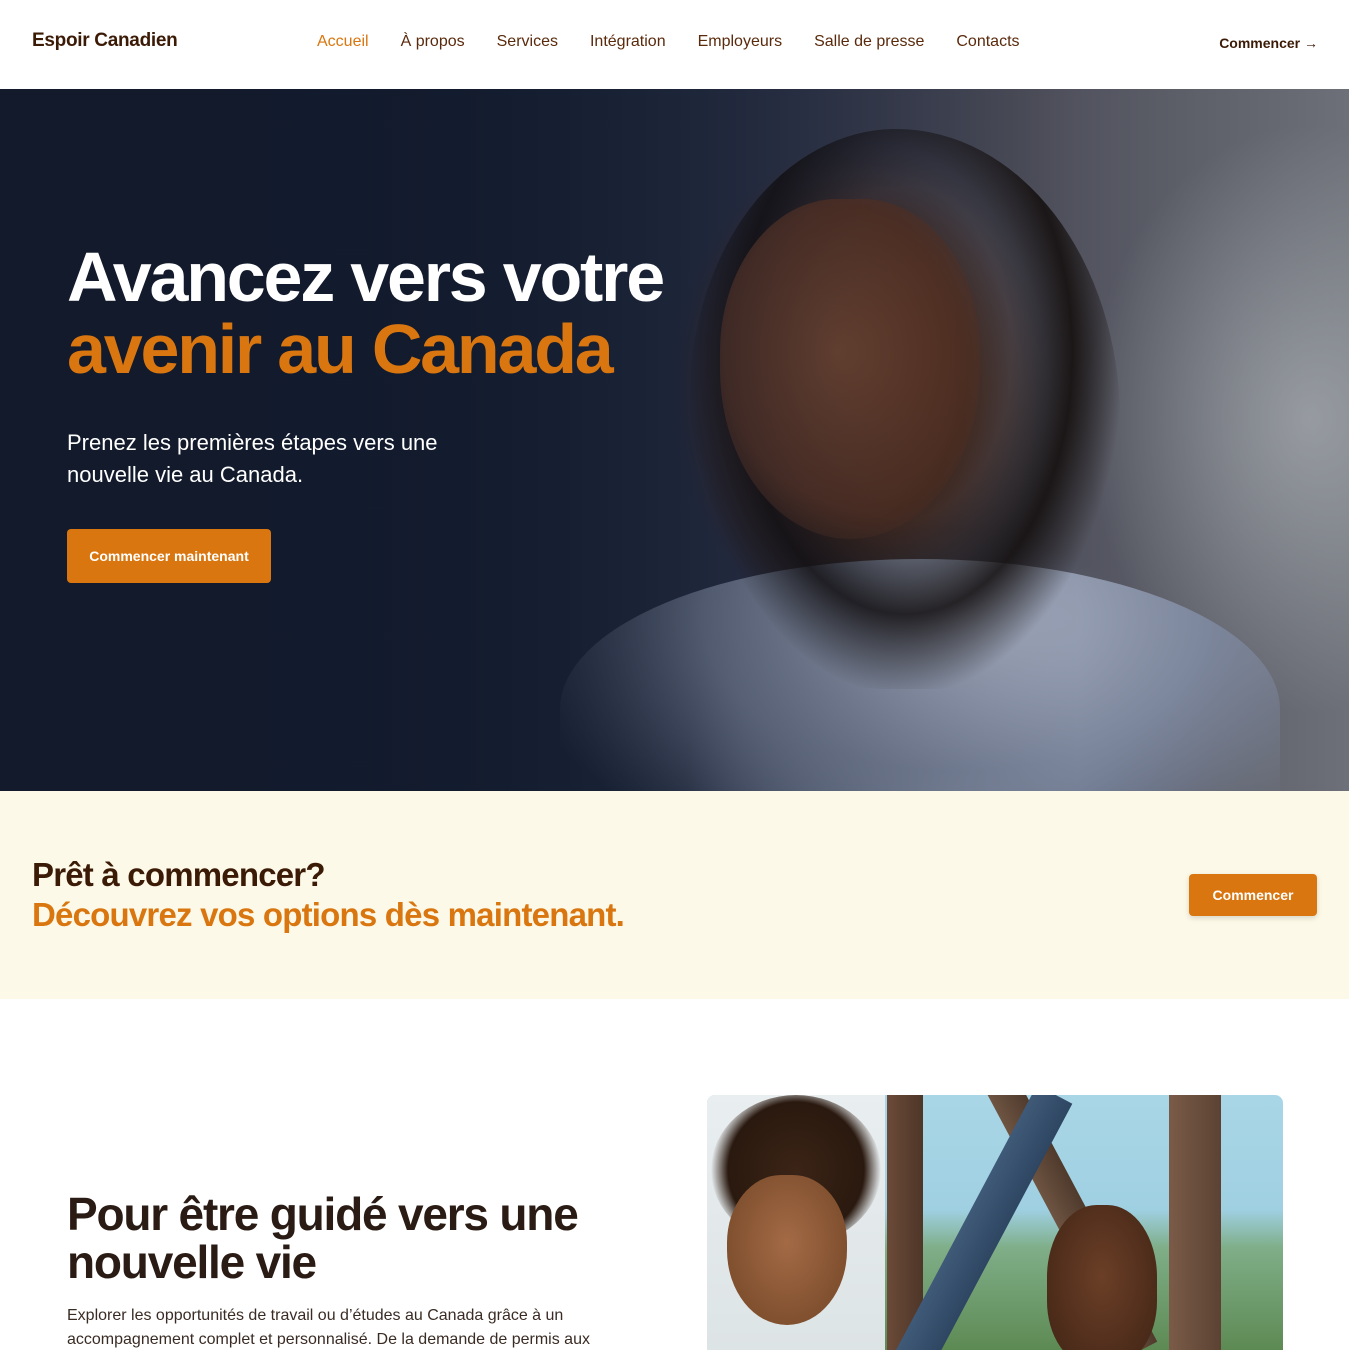 Image resolution: width=1349 pixels, height=1350 pixels. I want to click on photo-wood-beam, so click(1195, 1222).